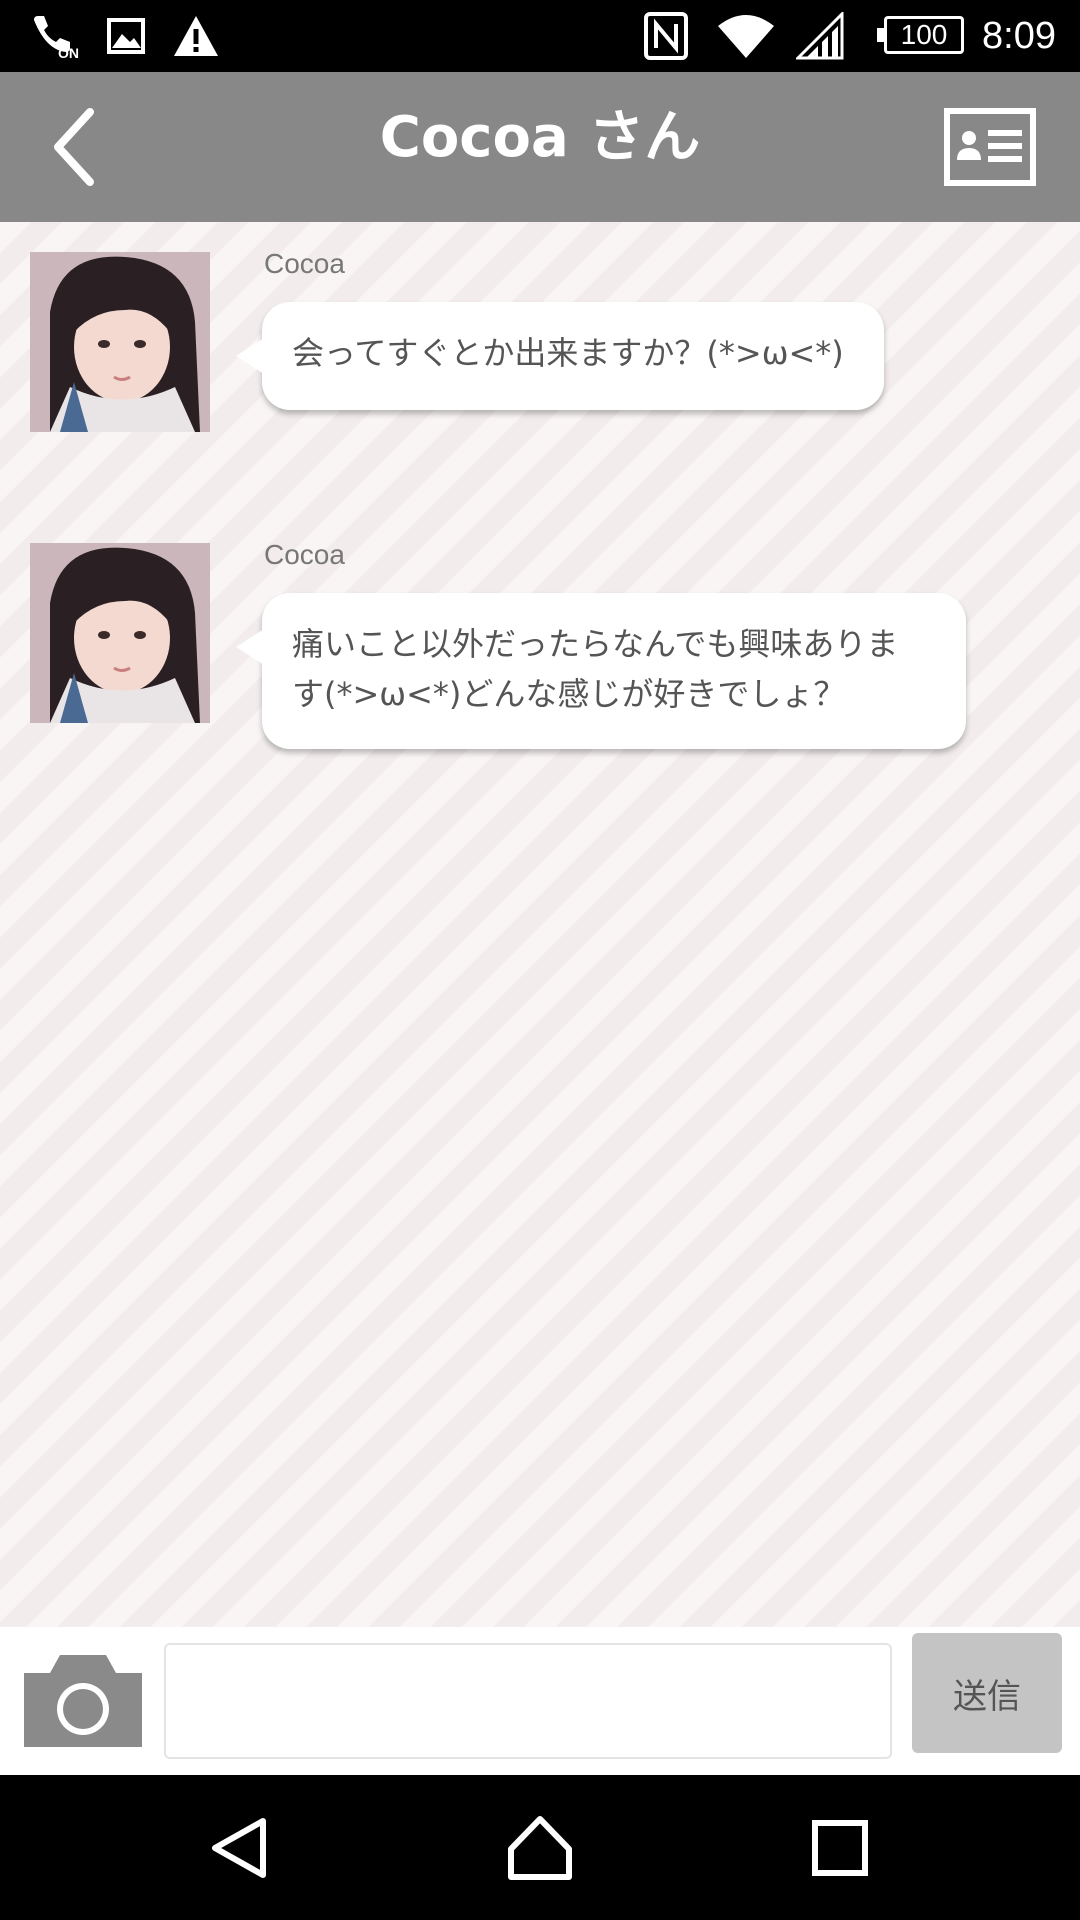 Image resolution: width=1080 pixels, height=1920 pixels. I want to click on page-title: Cocoa さん, so click(540, 137).